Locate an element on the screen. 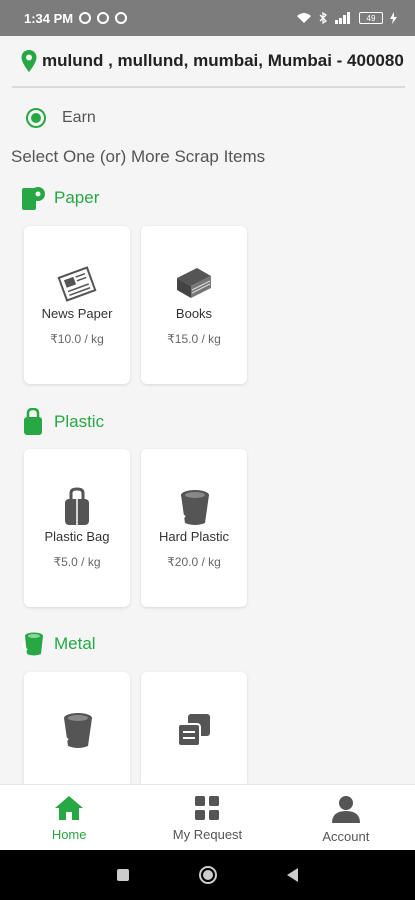  item-name: Hard Plastic is located at coordinates (194, 536).